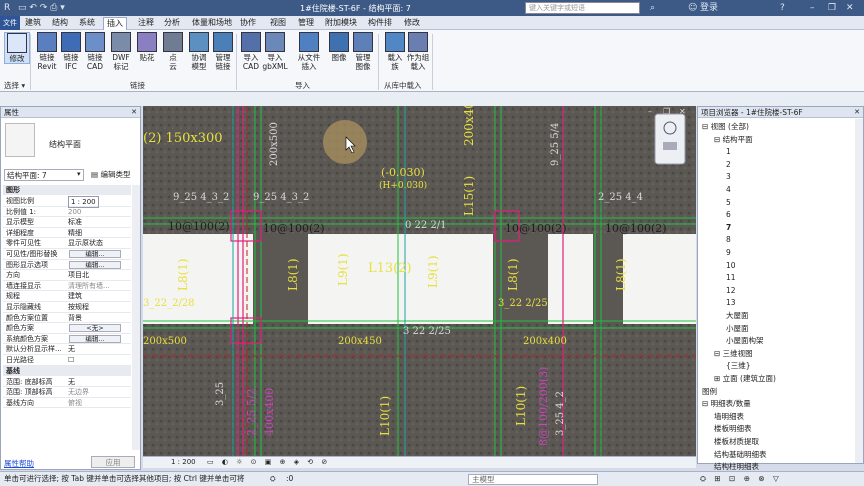 The width and height of the screenshot is (864, 486). Describe the element at coordinates (306, 23) in the screenshot. I see `tab-9: 管理` at that location.